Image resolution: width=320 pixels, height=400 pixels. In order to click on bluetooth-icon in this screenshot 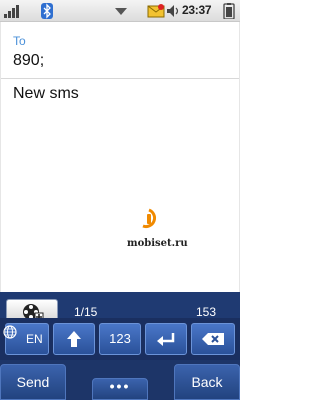, I will do `click(47, 11)`.